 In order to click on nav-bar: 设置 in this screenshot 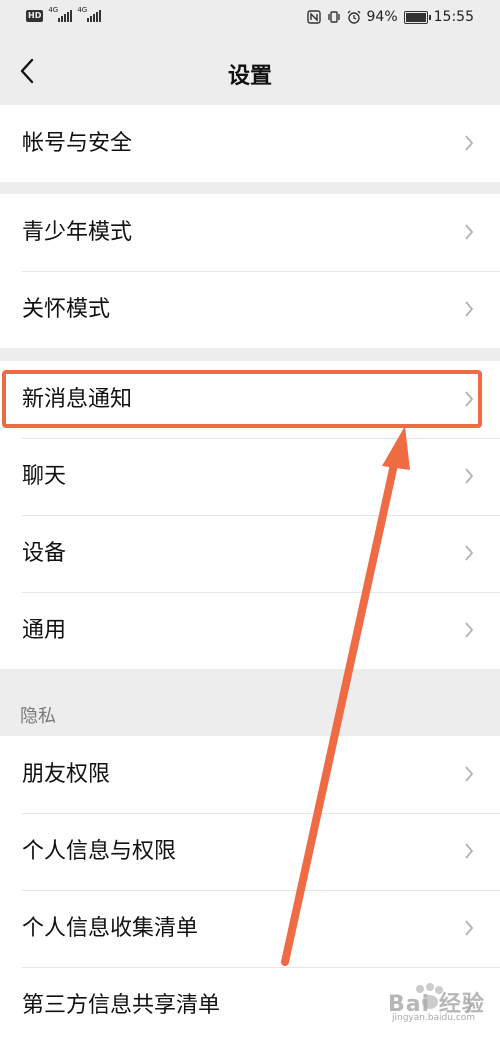, I will do `click(250, 71)`.